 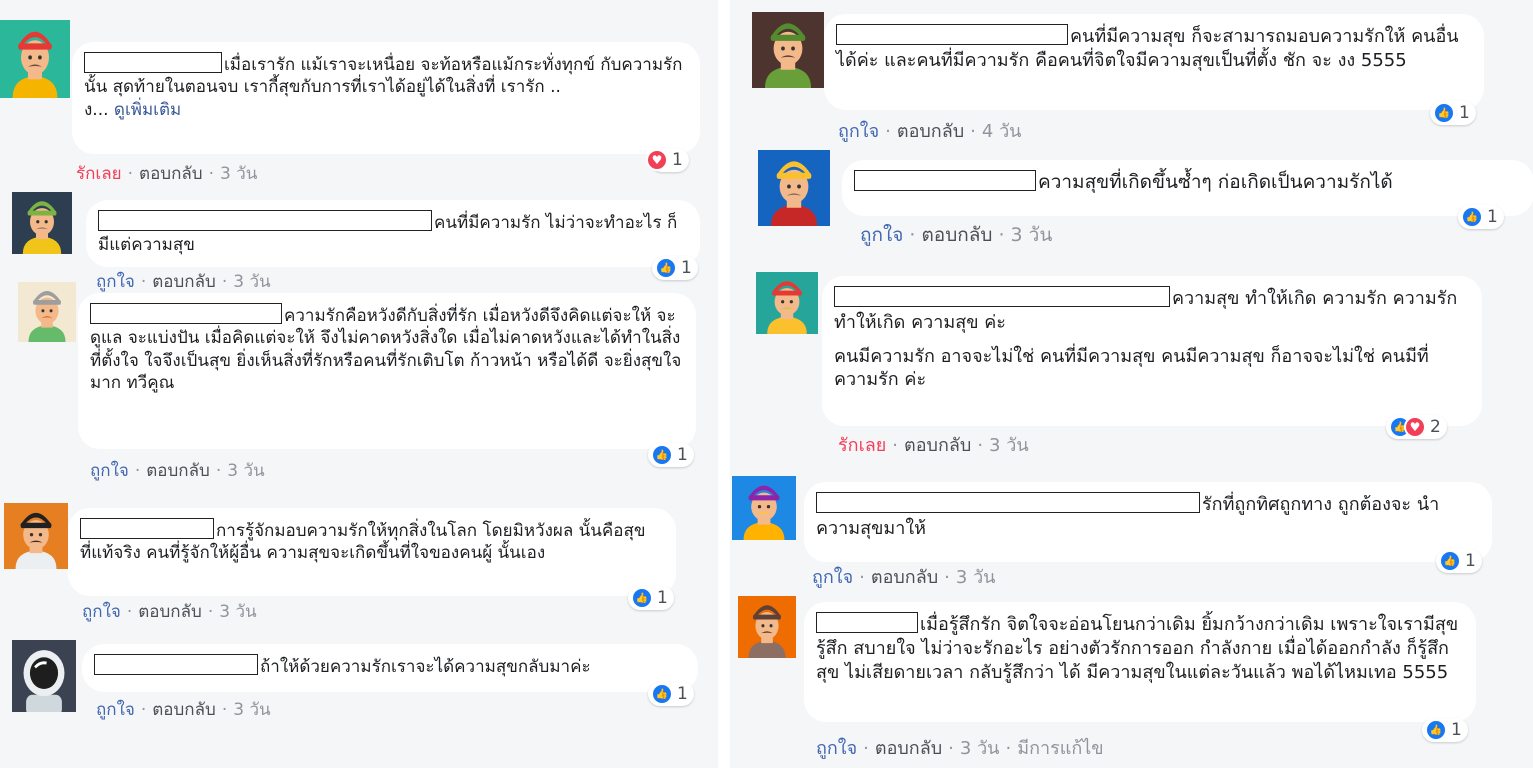 I want to click on reaction-summary: ♥ 1, so click(x=667, y=160).